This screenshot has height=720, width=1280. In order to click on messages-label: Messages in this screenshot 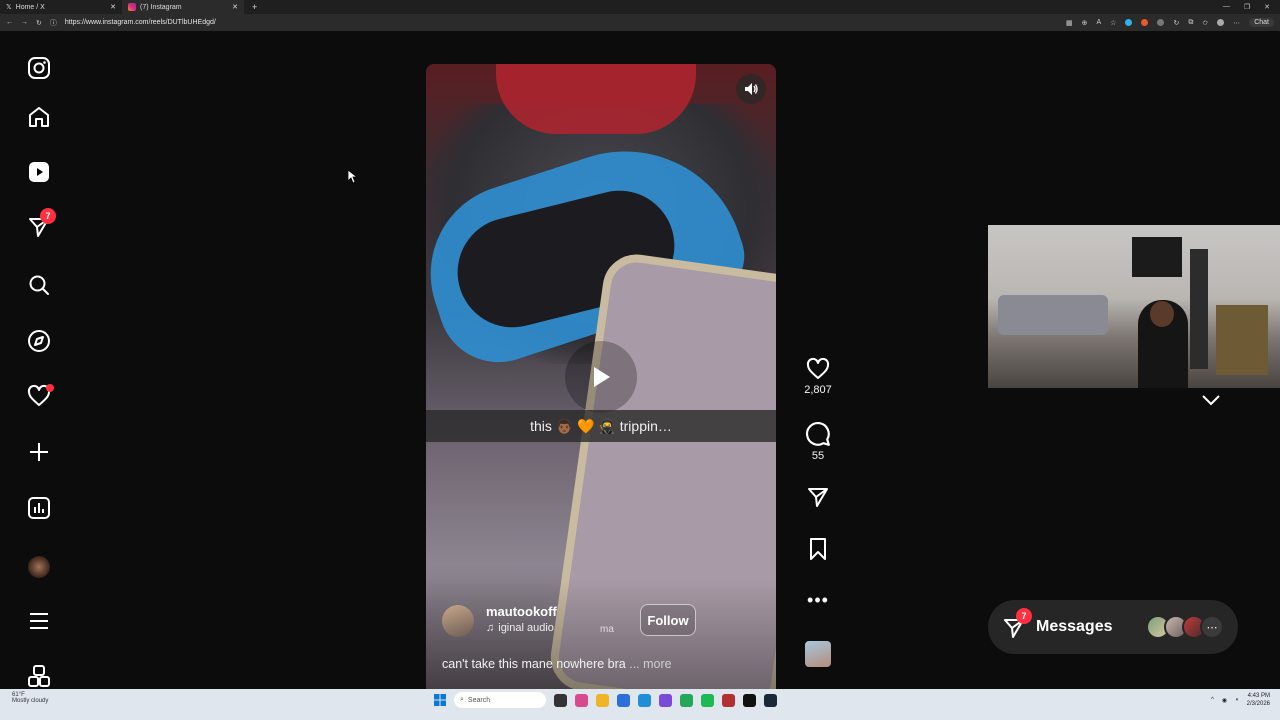, I will do `click(1074, 626)`.